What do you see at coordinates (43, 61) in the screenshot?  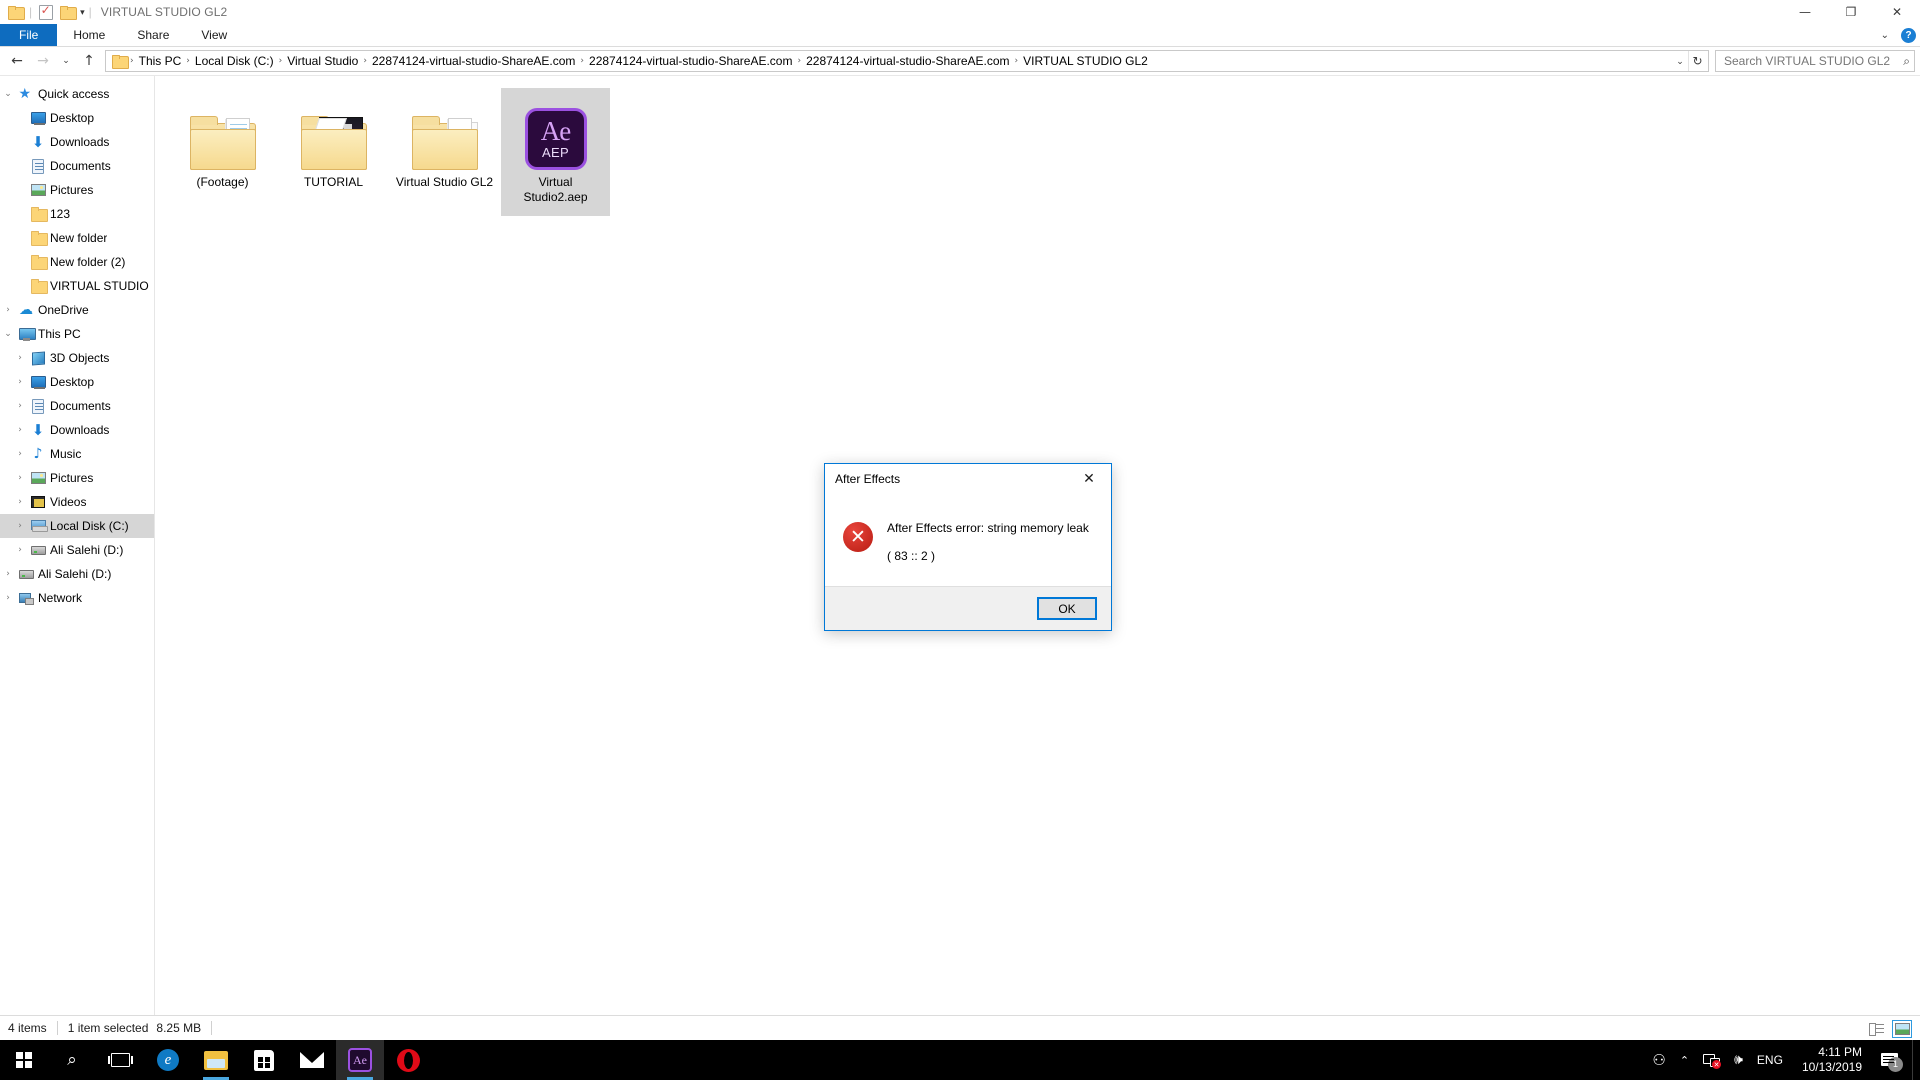 I see `forward-button: →` at bounding box center [43, 61].